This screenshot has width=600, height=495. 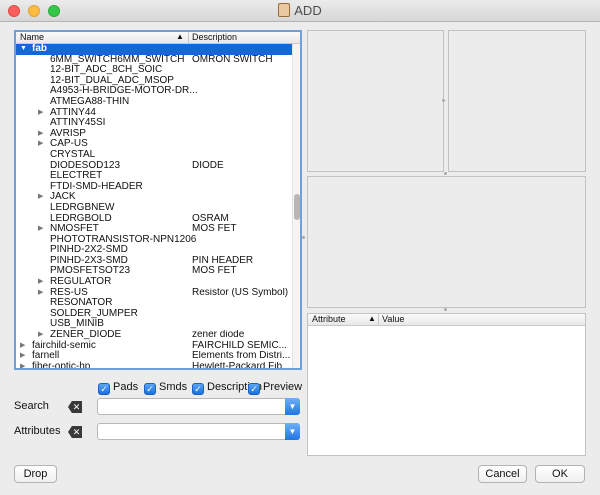 What do you see at coordinates (82, 207) in the screenshot?
I see `tree-row-name: LEDRGBNEW` at bounding box center [82, 207].